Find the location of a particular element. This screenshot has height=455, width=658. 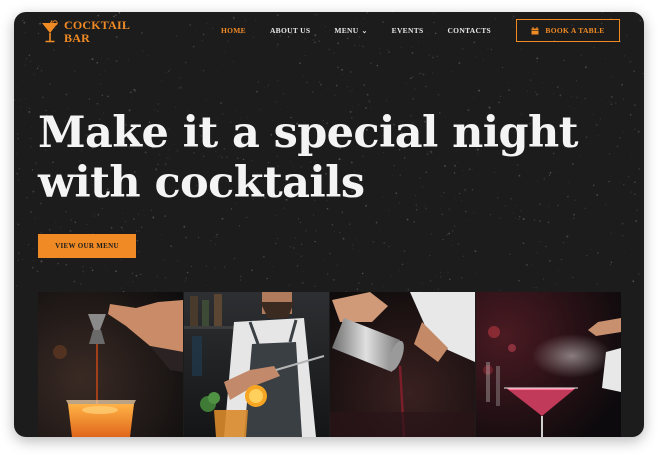

brand-logo: COCKTAIL BAR is located at coordinates (85, 32).